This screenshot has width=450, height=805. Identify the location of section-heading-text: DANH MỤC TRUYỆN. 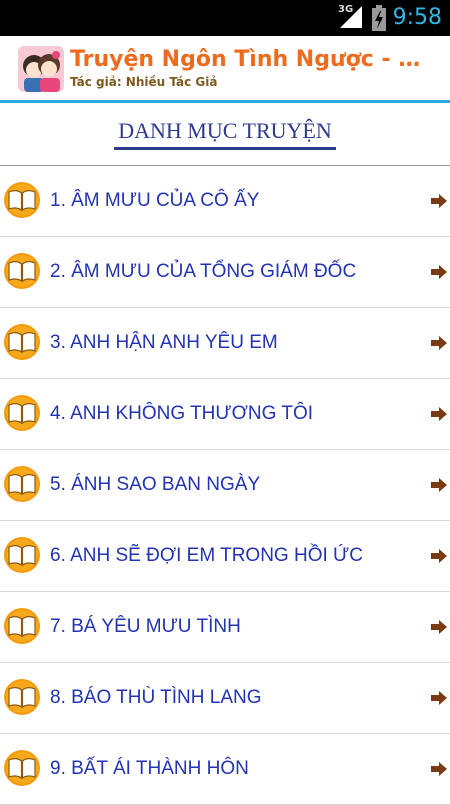
(225, 134).